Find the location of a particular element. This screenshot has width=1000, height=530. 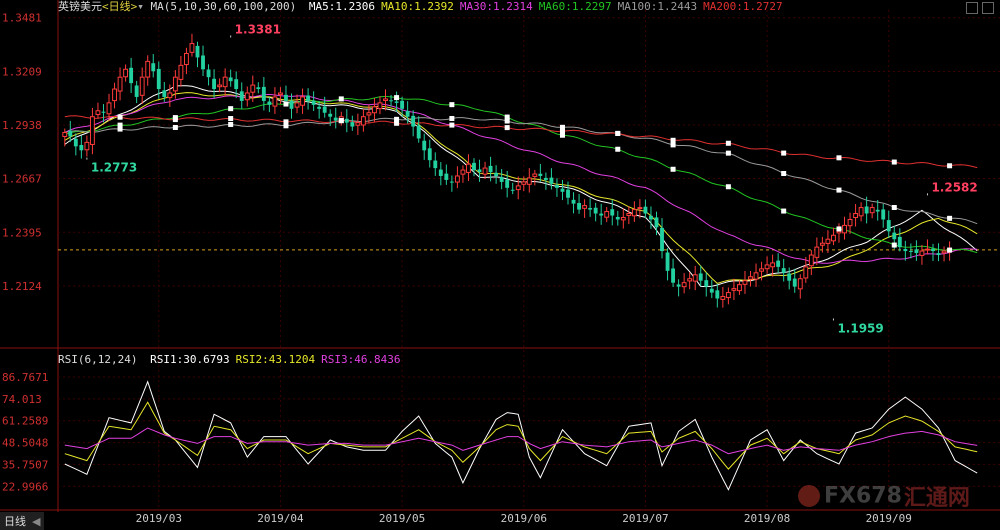

scroll-left-icon: ◀ is located at coordinates (36, 521).